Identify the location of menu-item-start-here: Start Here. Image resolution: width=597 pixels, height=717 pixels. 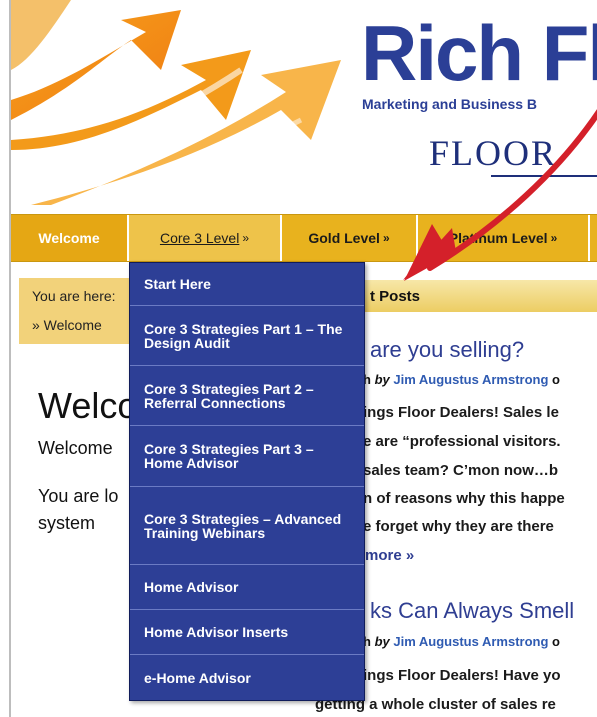
(247, 284).